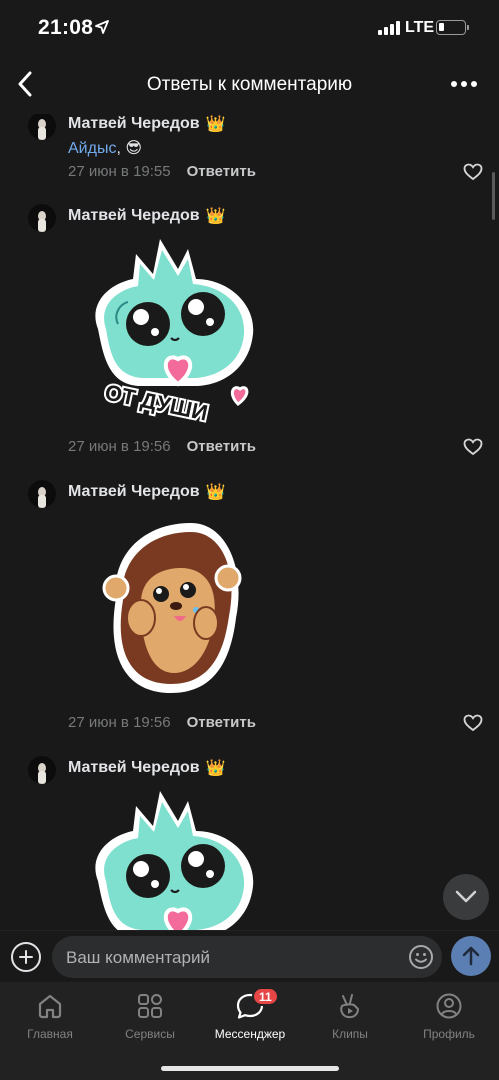  I want to click on location-arrow-icon, so click(102, 27).